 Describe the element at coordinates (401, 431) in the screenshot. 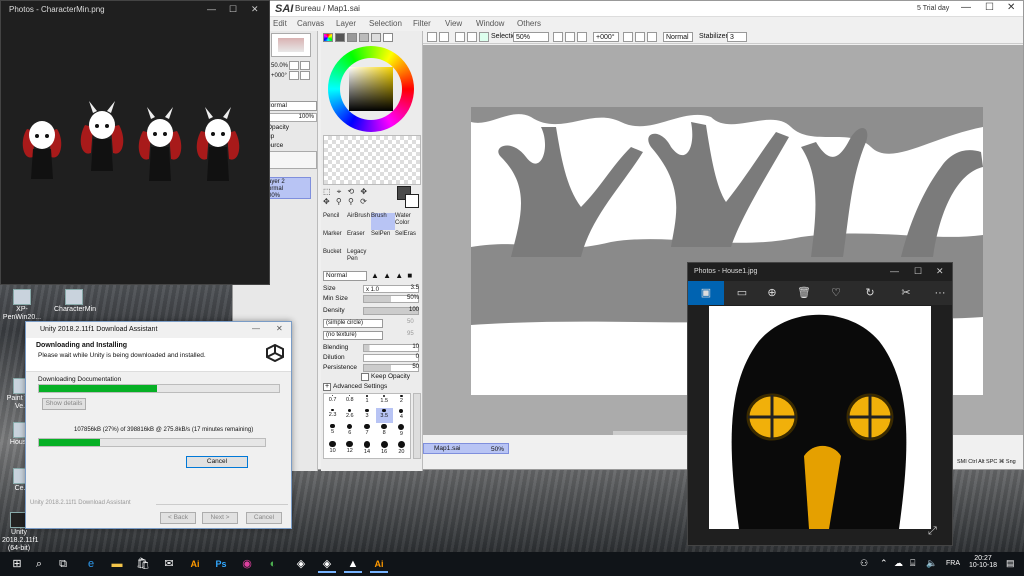

I see `brush-size-preset: 9` at that location.